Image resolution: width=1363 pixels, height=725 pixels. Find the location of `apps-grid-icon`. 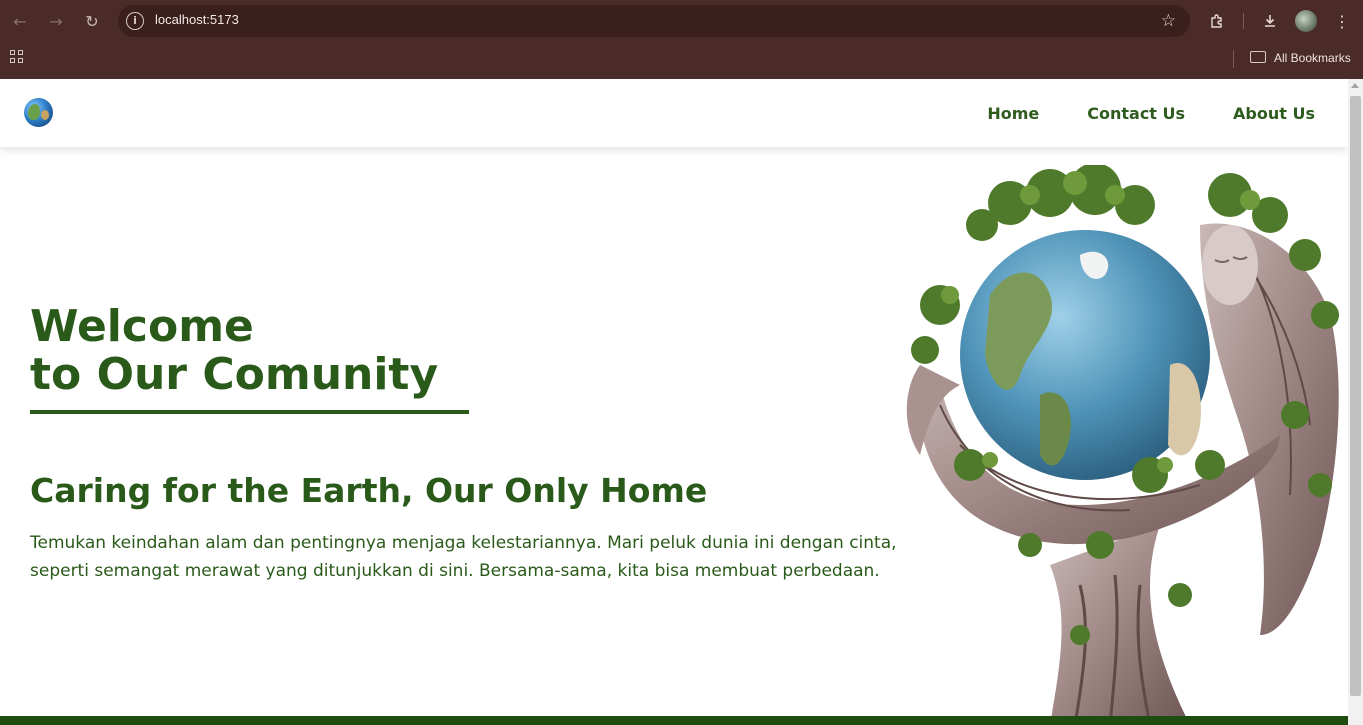

apps-grid-icon is located at coordinates (18, 58).